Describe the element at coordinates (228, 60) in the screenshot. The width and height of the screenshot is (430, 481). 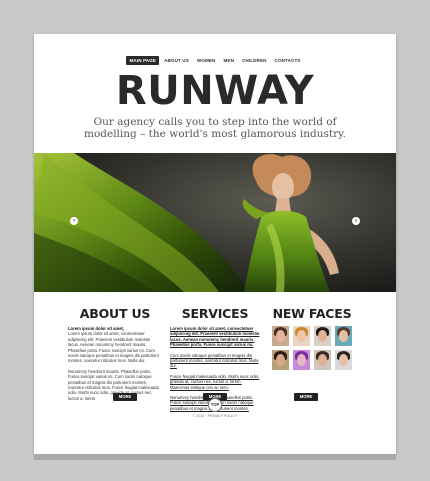
I see `nav-men: MEN` at that location.